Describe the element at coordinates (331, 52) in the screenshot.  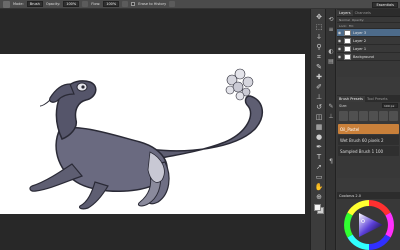
I see `adjustments-panel-icon: ◐` at that location.